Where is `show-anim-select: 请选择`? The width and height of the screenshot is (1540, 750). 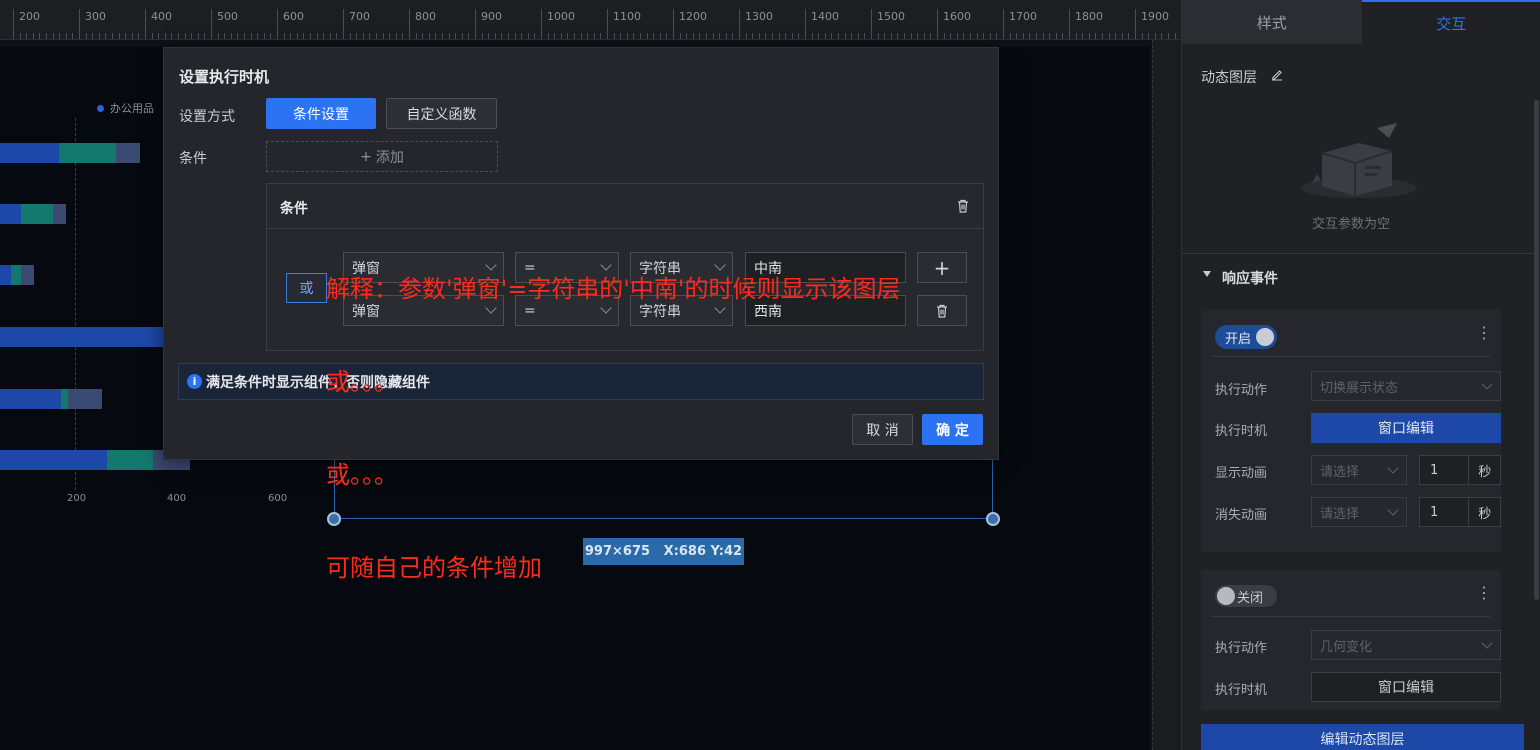
show-anim-select: 请选择 is located at coordinates (1359, 470).